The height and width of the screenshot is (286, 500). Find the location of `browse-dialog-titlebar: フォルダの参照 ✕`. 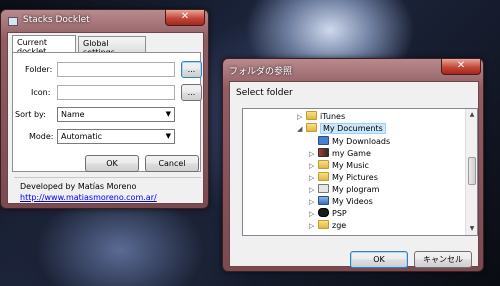

browse-dialog-titlebar: フォルダの参照 ✕ is located at coordinates (353, 71).